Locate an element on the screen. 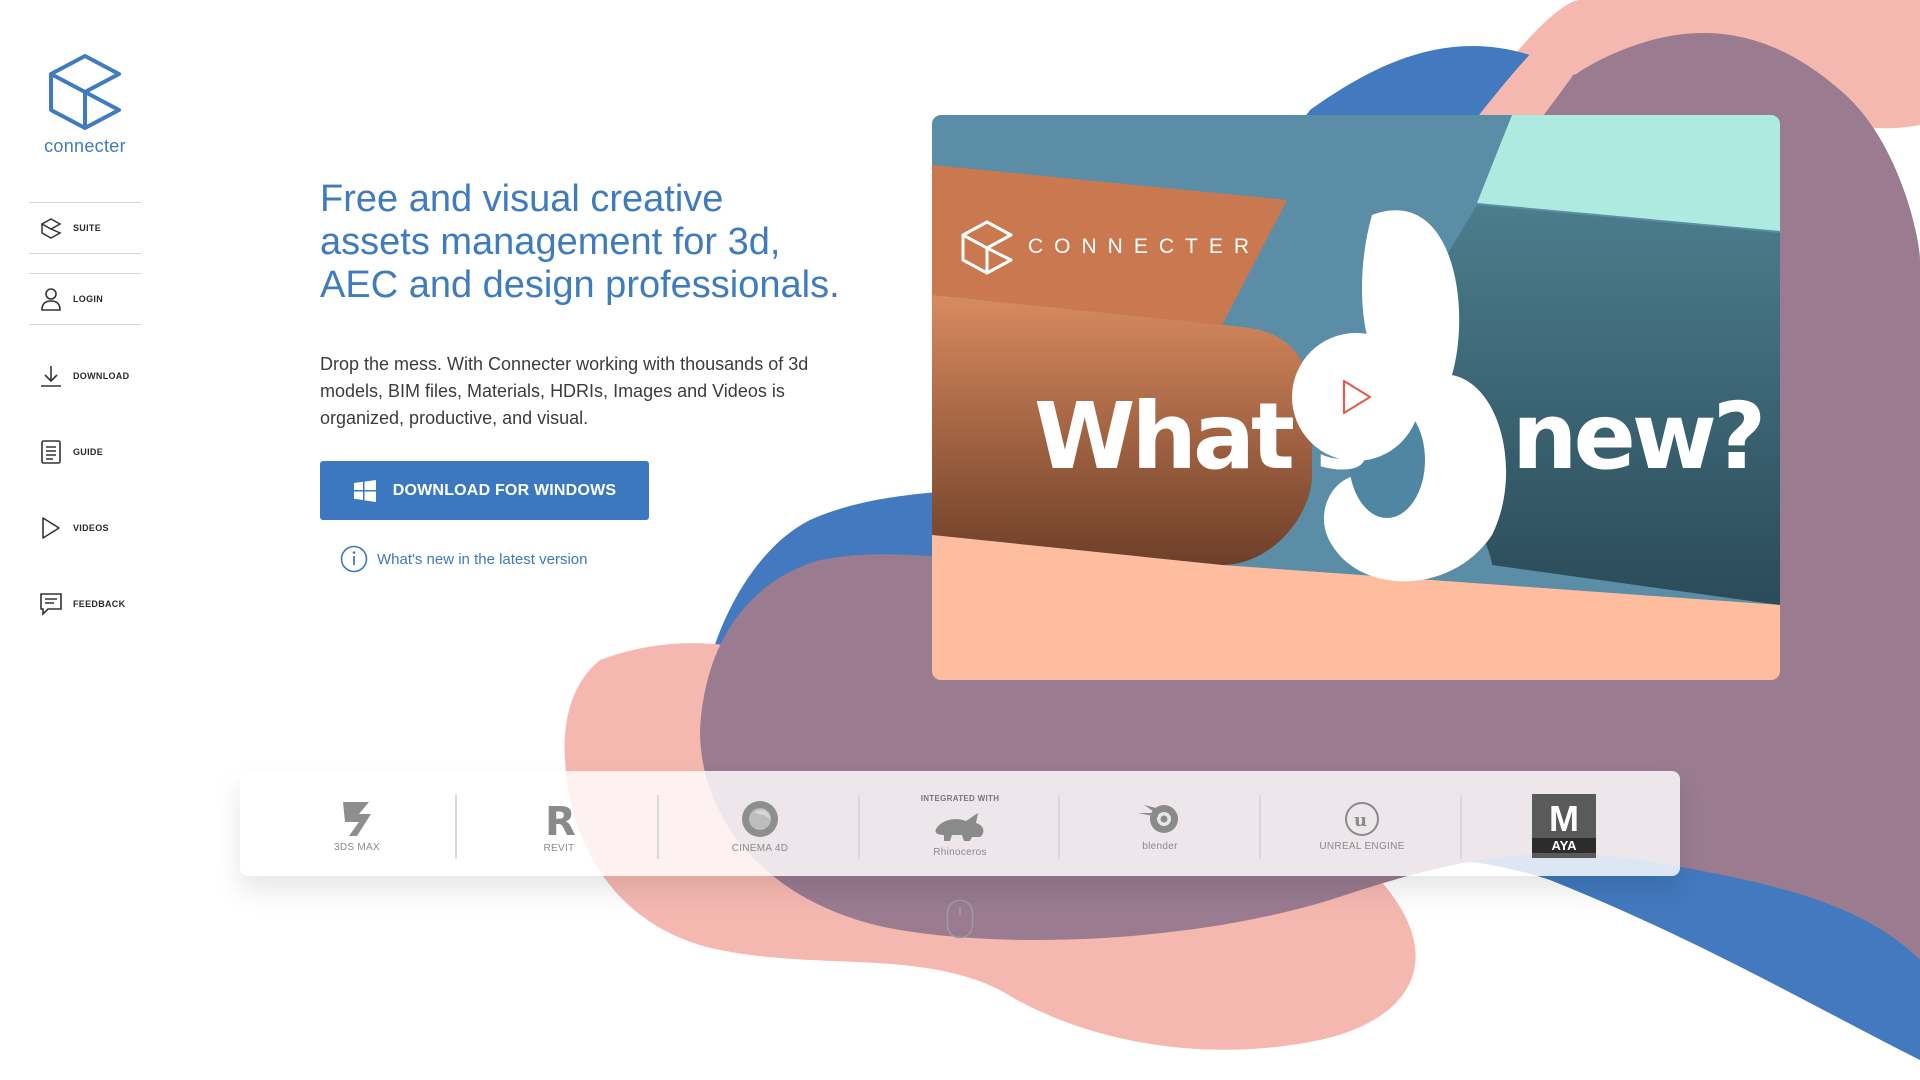 The image size is (1920, 1080). unreal-engine-icon: u is located at coordinates (1362, 818).